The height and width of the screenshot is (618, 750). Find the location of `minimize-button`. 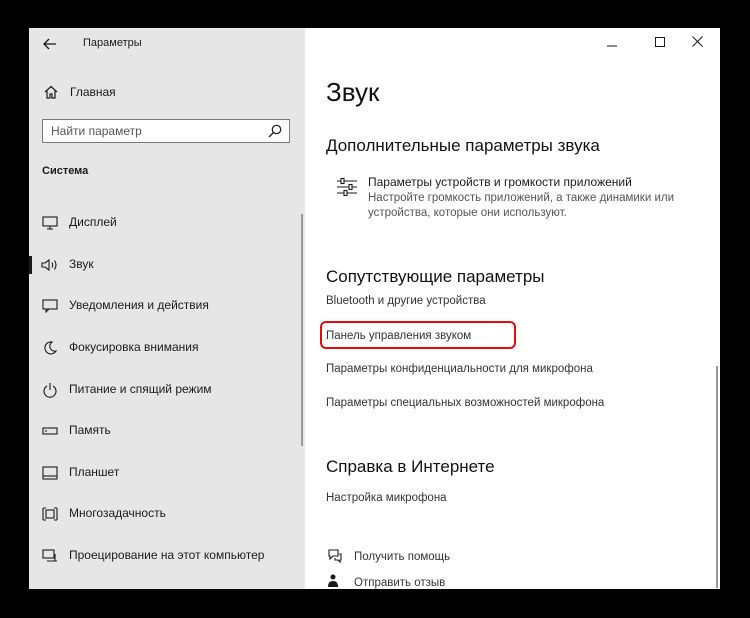

minimize-button is located at coordinates (612, 43).